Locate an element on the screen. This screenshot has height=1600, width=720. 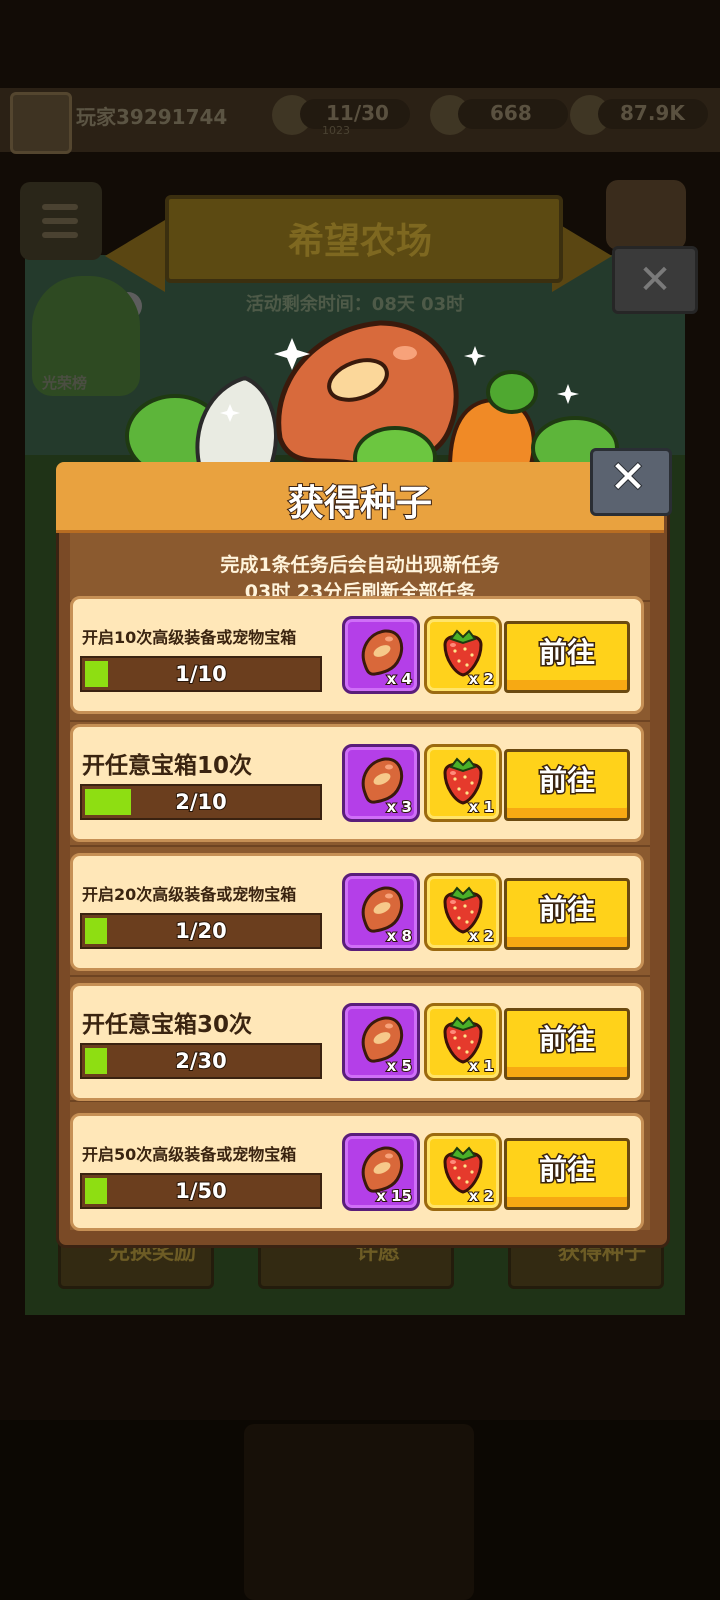
seed-reward-qty: x 8 is located at coordinates (399, 936).